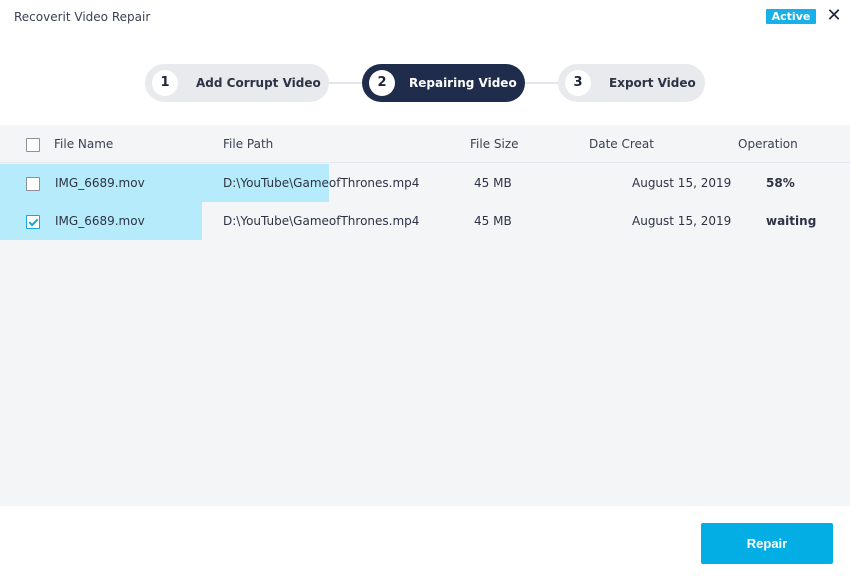 The image size is (850, 576). Describe the element at coordinates (463, 83) in the screenshot. I see `step-label: Repairing Video` at that location.